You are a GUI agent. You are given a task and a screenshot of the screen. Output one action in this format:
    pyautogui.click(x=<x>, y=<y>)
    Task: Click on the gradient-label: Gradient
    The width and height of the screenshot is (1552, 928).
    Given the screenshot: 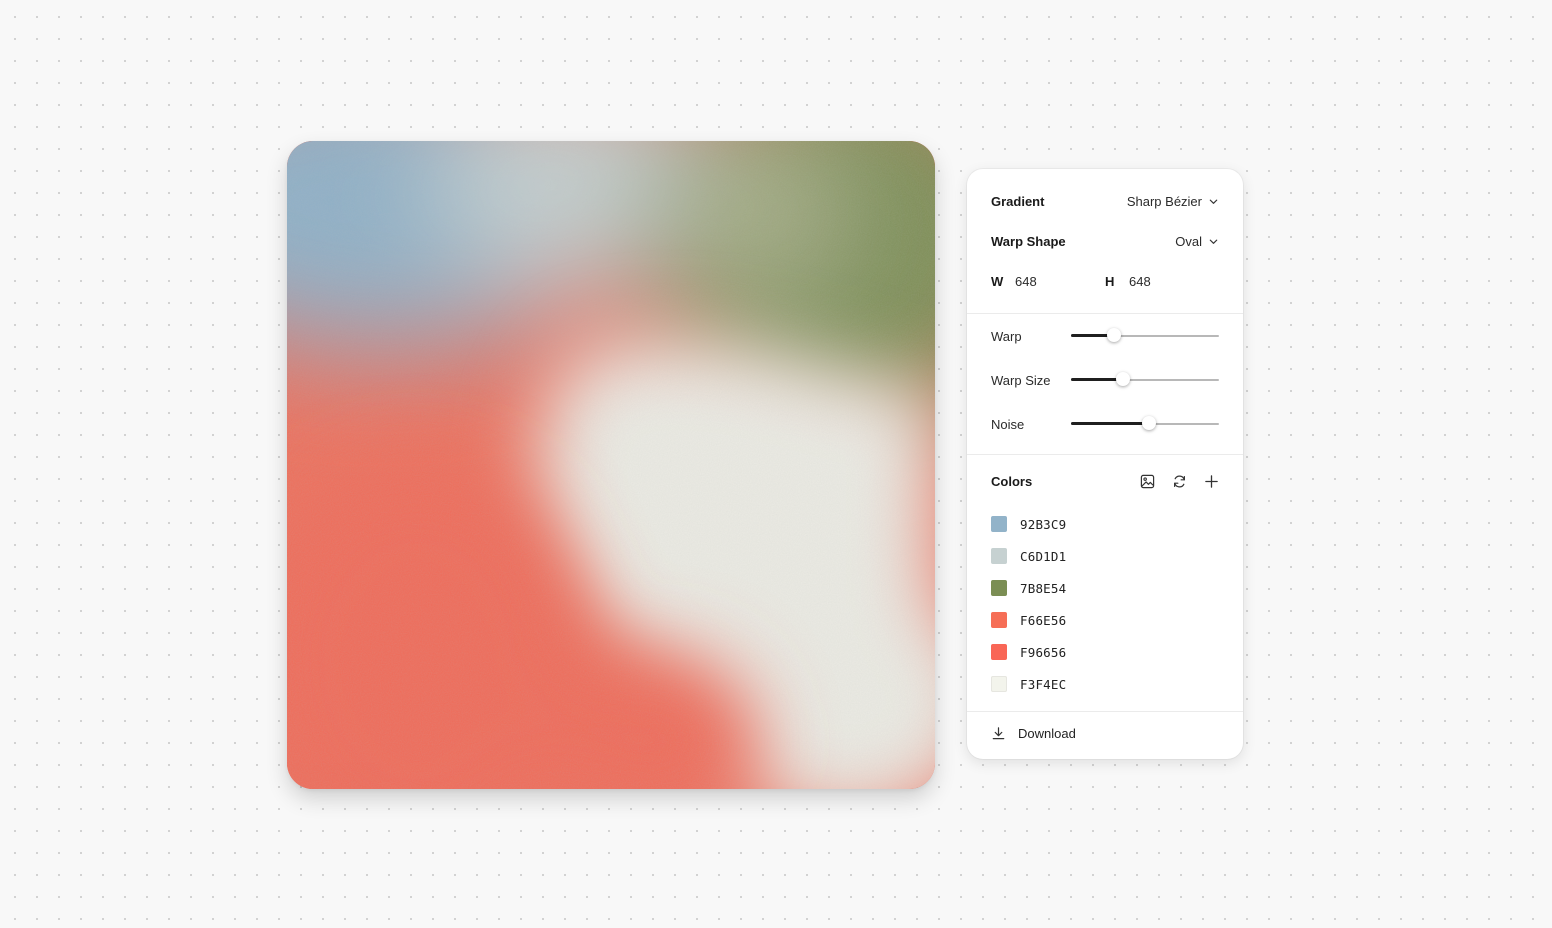 What is the action you would take?
    pyautogui.click(x=1018, y=201)
    